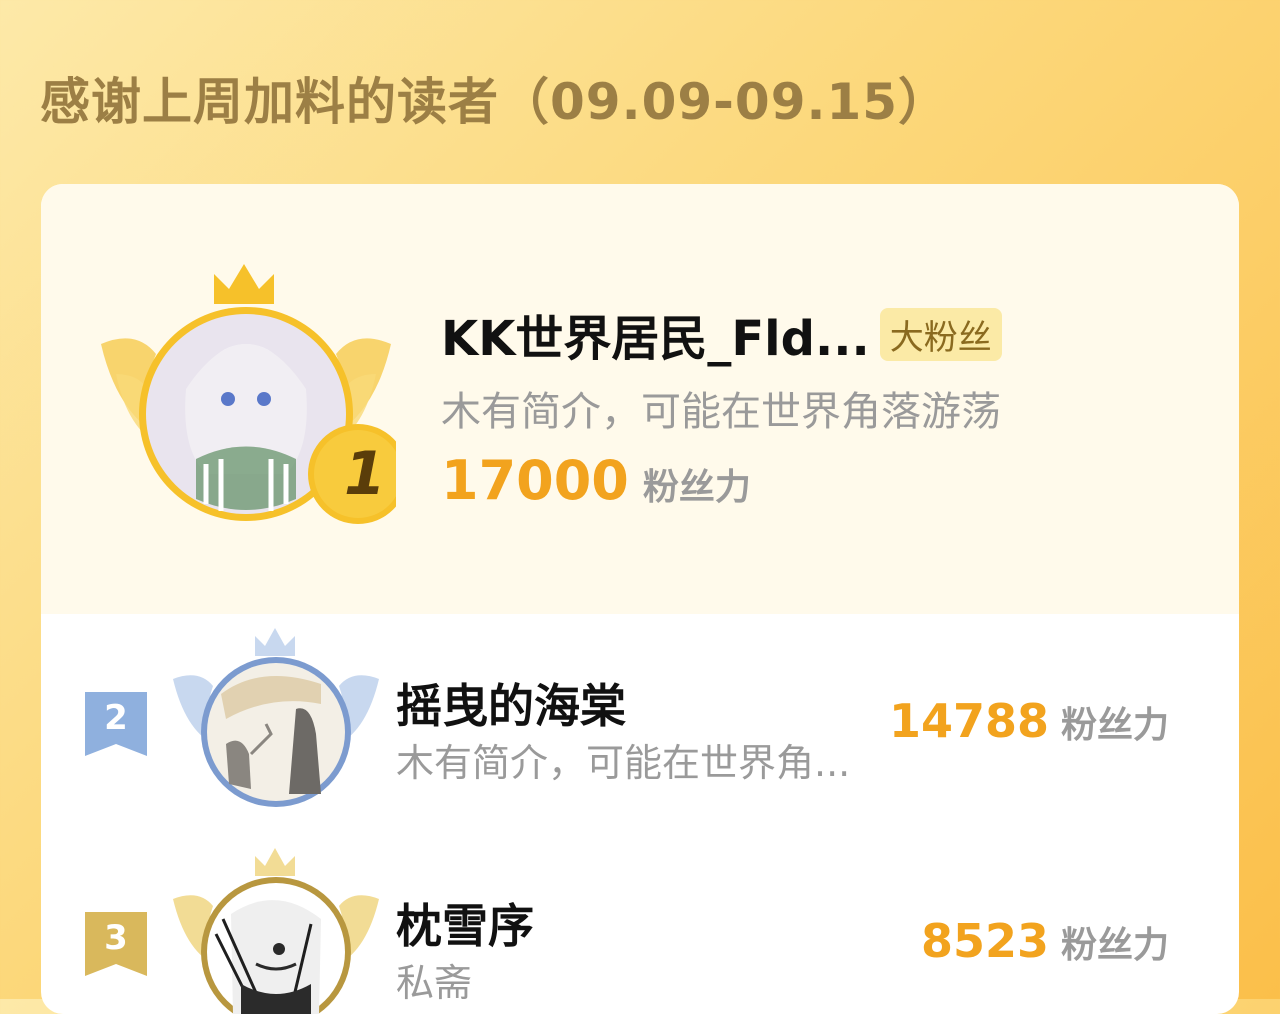  Describe the element at coordinates (721, 412) in the screenshot. I see `reader-bio: 木有简介，可能在世界角落游荡` at that location.